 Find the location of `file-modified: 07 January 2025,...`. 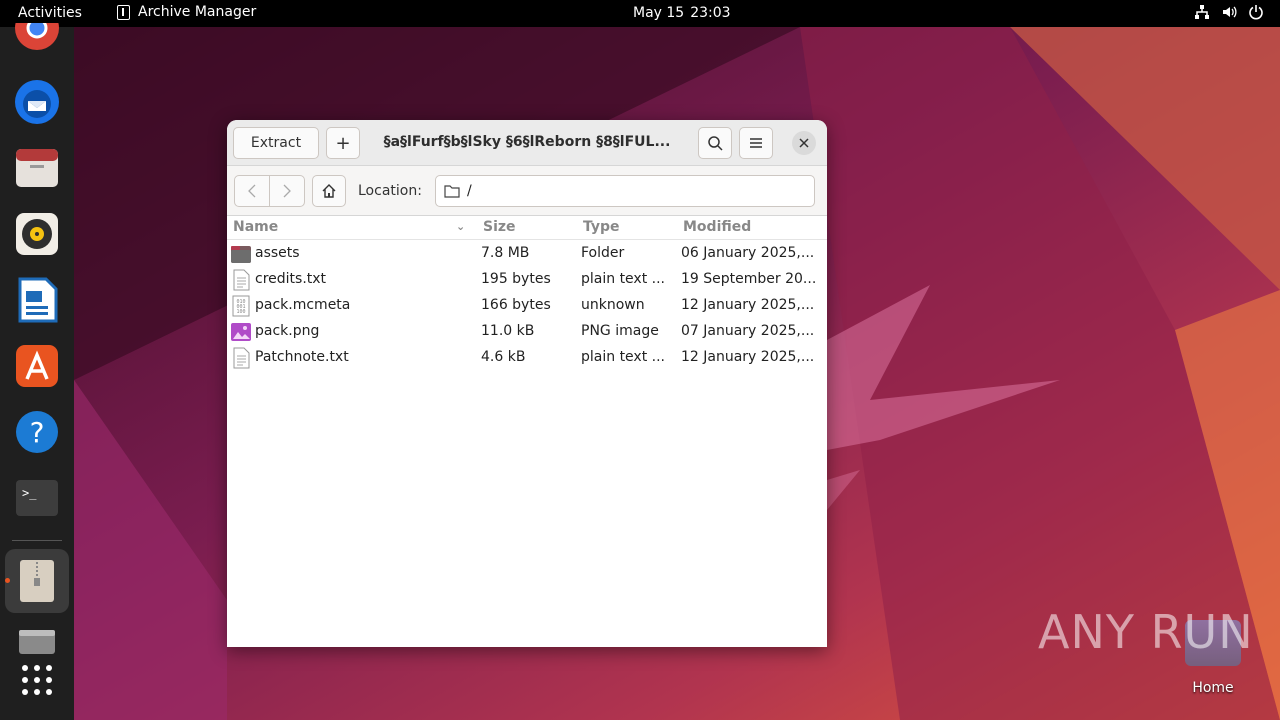

file-modified: 07 January 2025,... is located at coordinates (748, 331).